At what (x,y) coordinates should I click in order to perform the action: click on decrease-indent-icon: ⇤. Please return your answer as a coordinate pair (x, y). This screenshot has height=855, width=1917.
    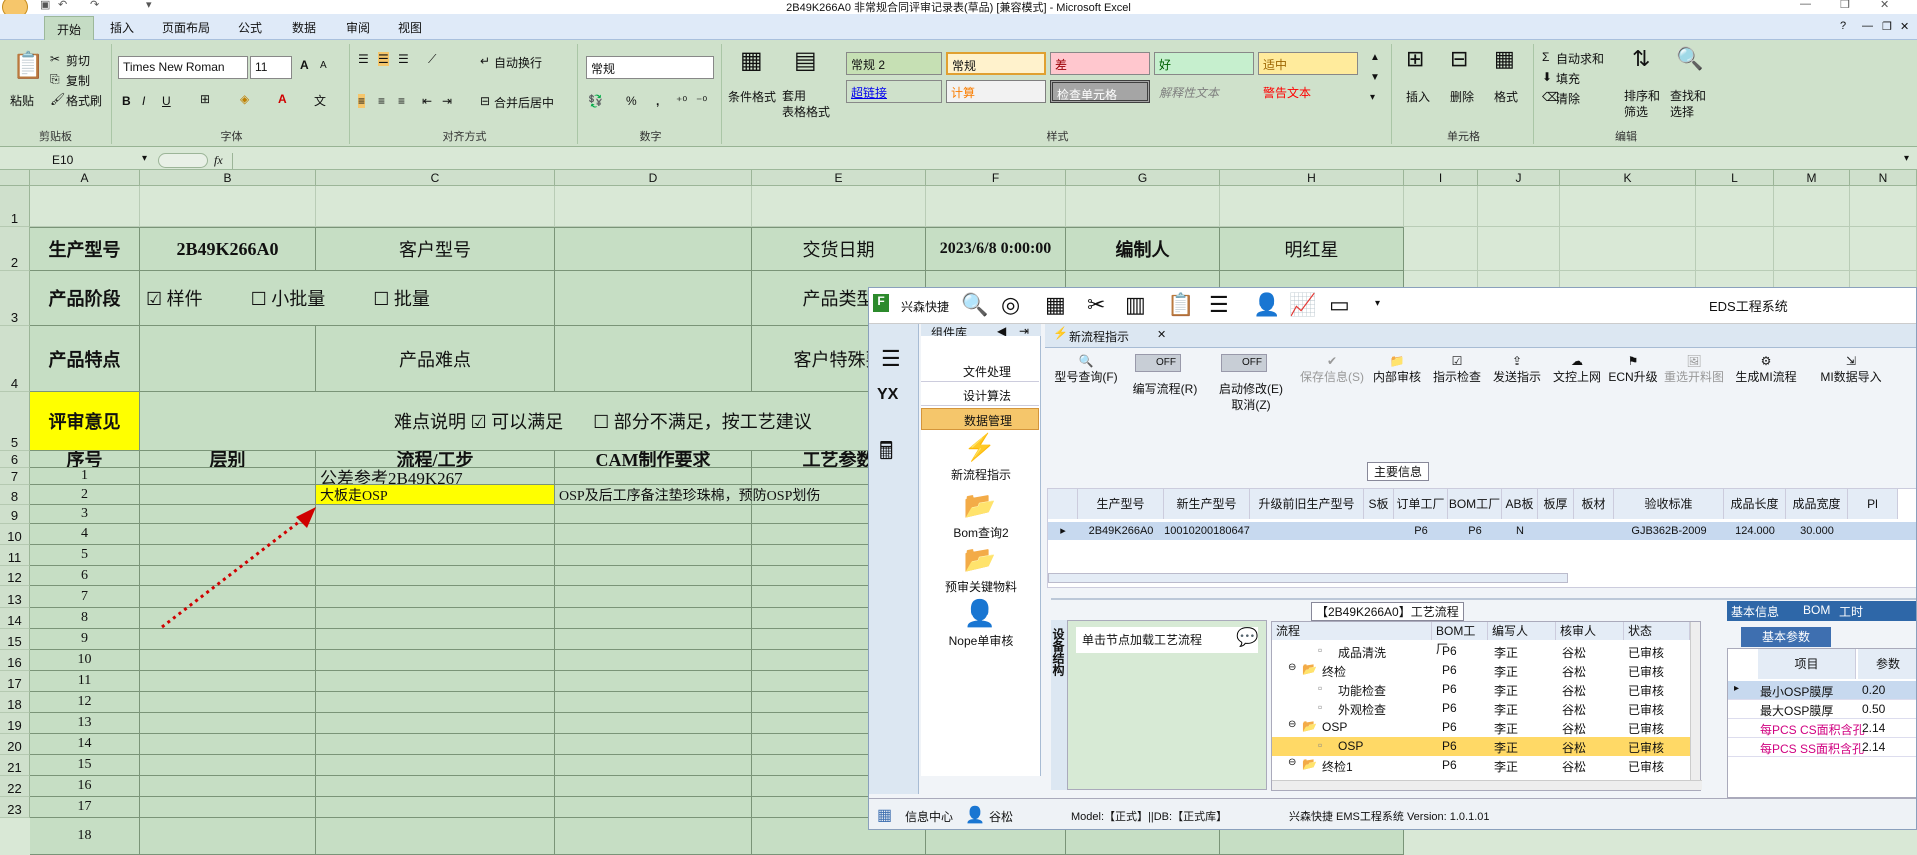
    Looking at the image, I should click on (427, 101).